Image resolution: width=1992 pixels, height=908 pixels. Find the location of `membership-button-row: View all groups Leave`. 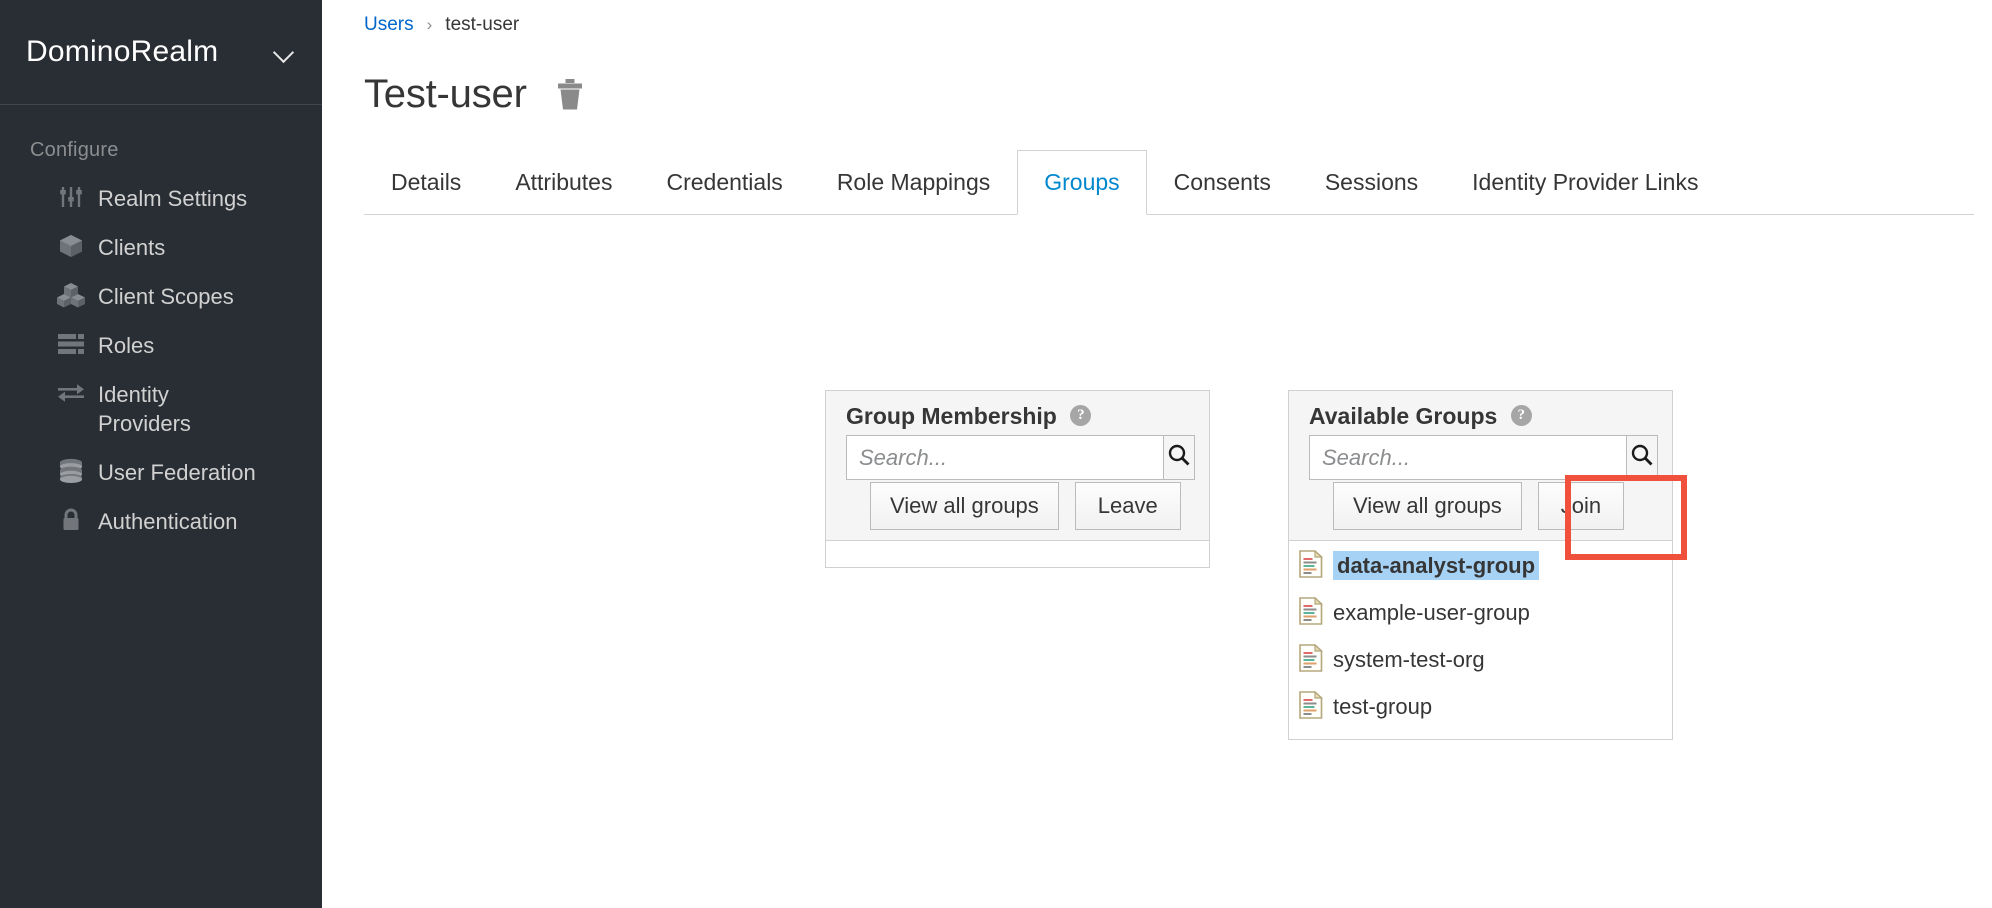

membership-button-row: View all groups Leave is located at coordinates (1020, 506).